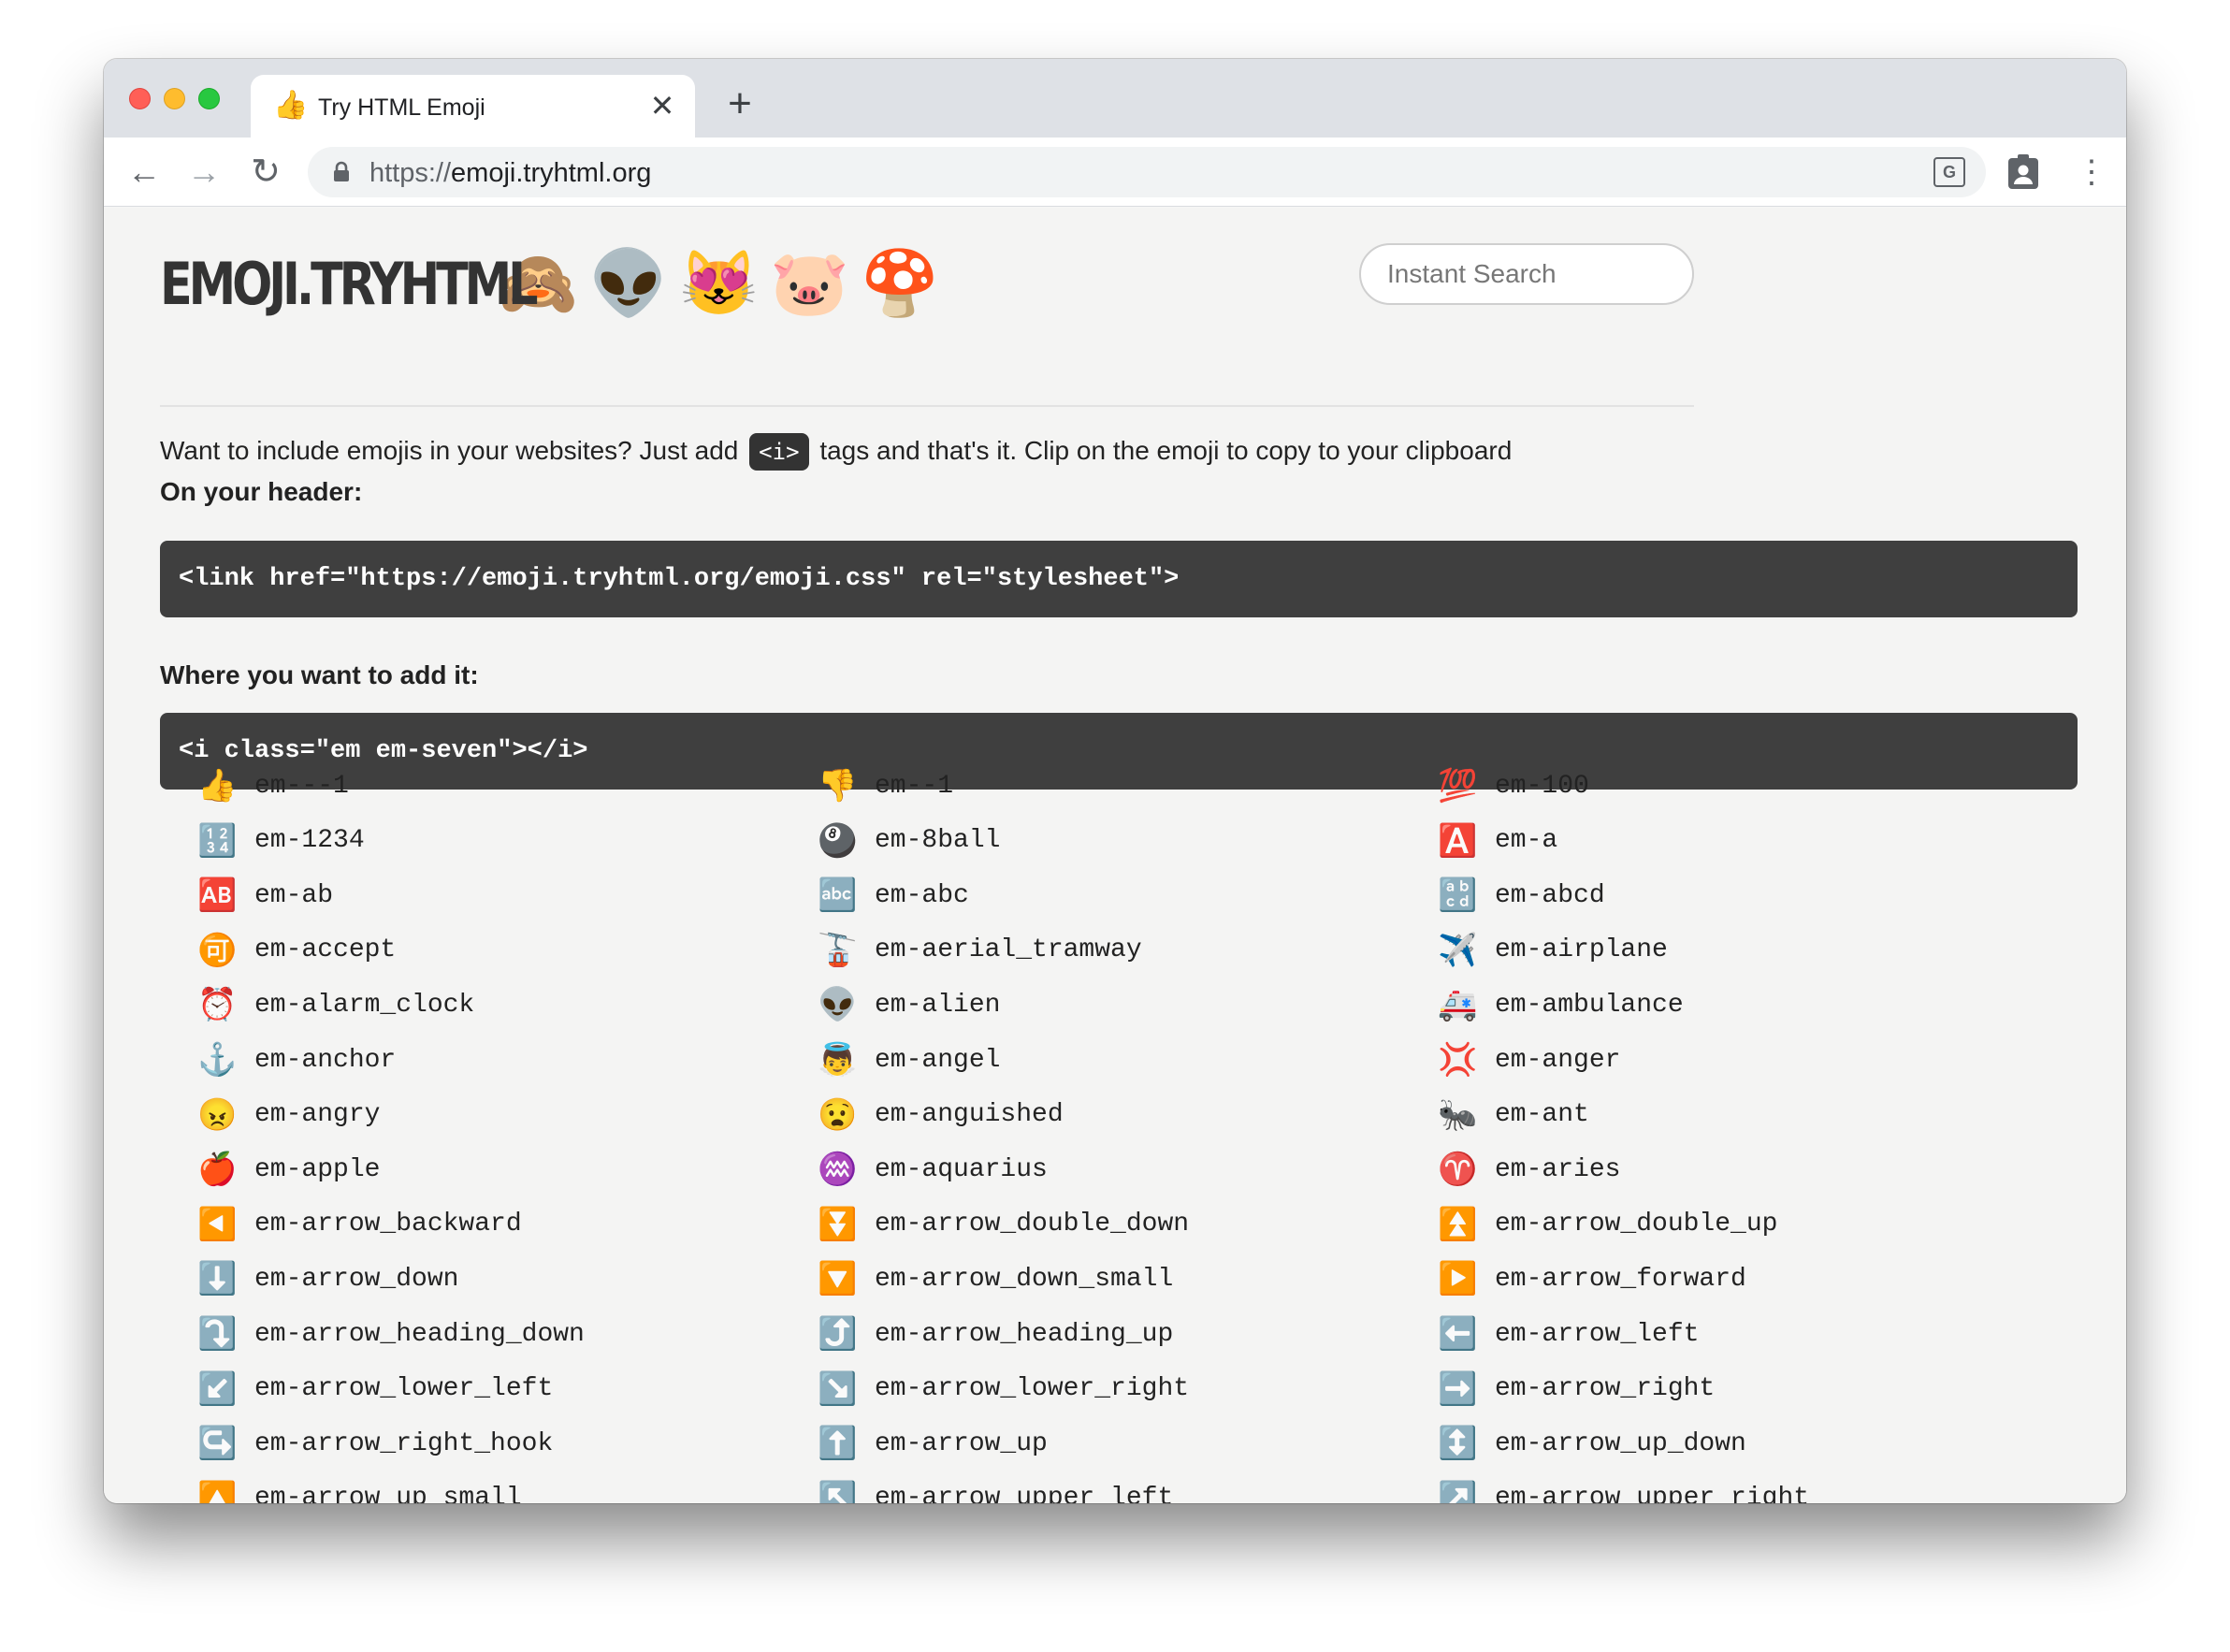  I want to click on emoji-item: ⤴️ em-arrow_heading_up, so click(995, 1334).